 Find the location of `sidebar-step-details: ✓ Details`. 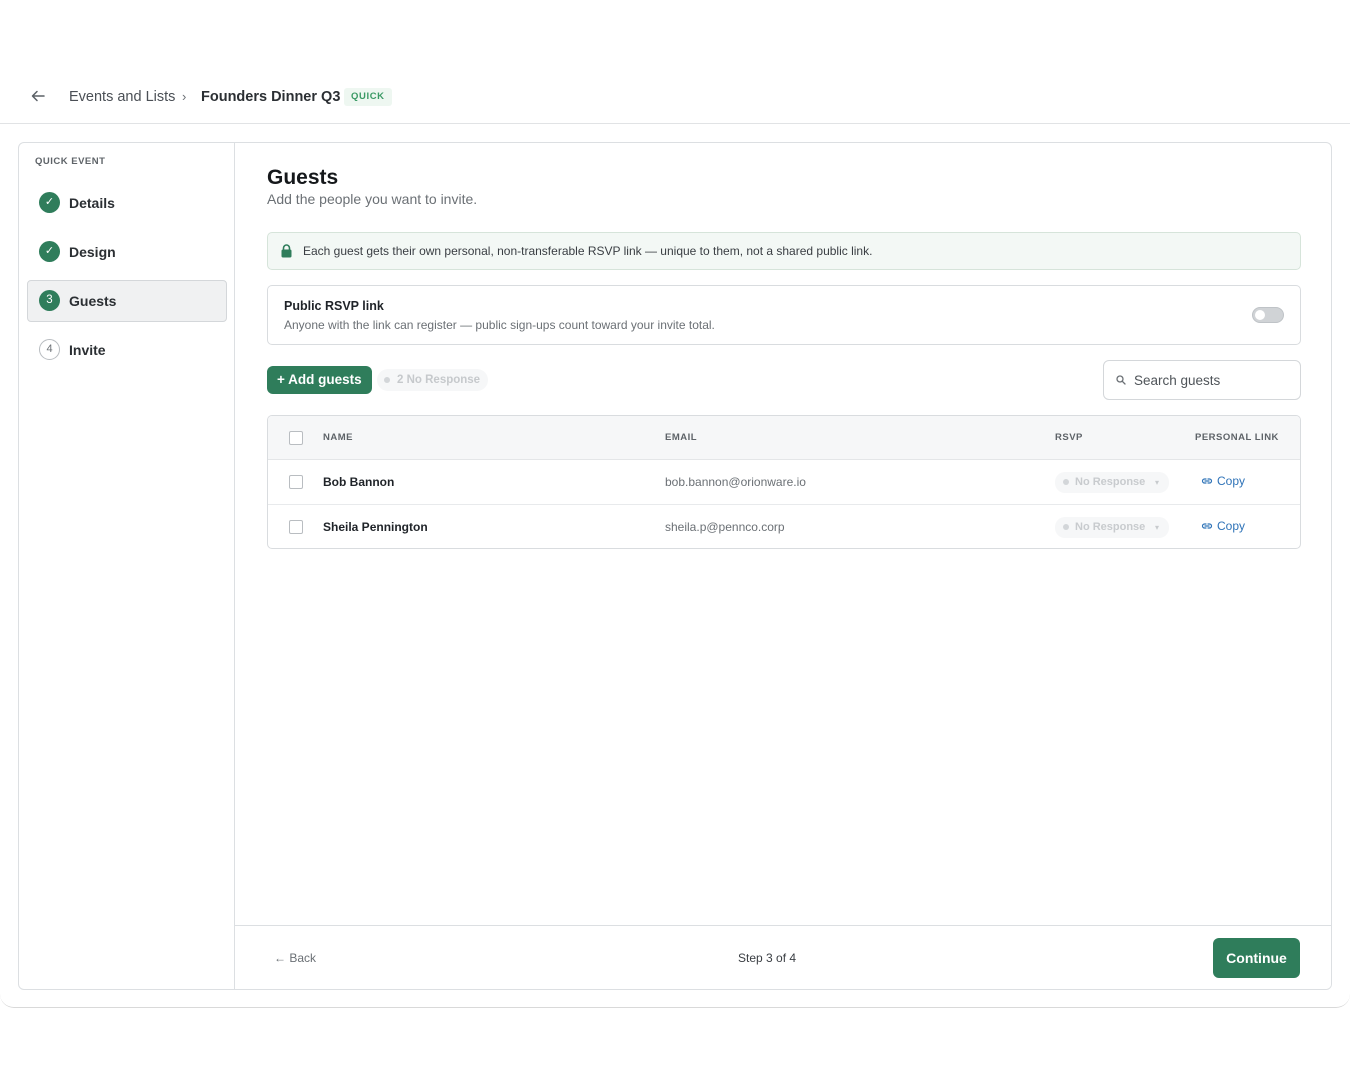

sidebar-step-details: ✓ Details is located at coordinates (127, 203).